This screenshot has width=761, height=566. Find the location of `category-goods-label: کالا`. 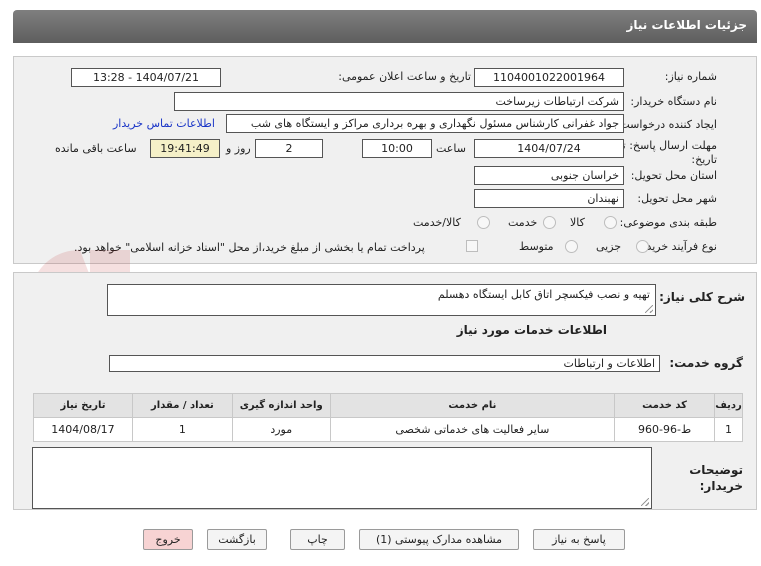

category-goods-label: کالا is located at coordinates (577, 222).